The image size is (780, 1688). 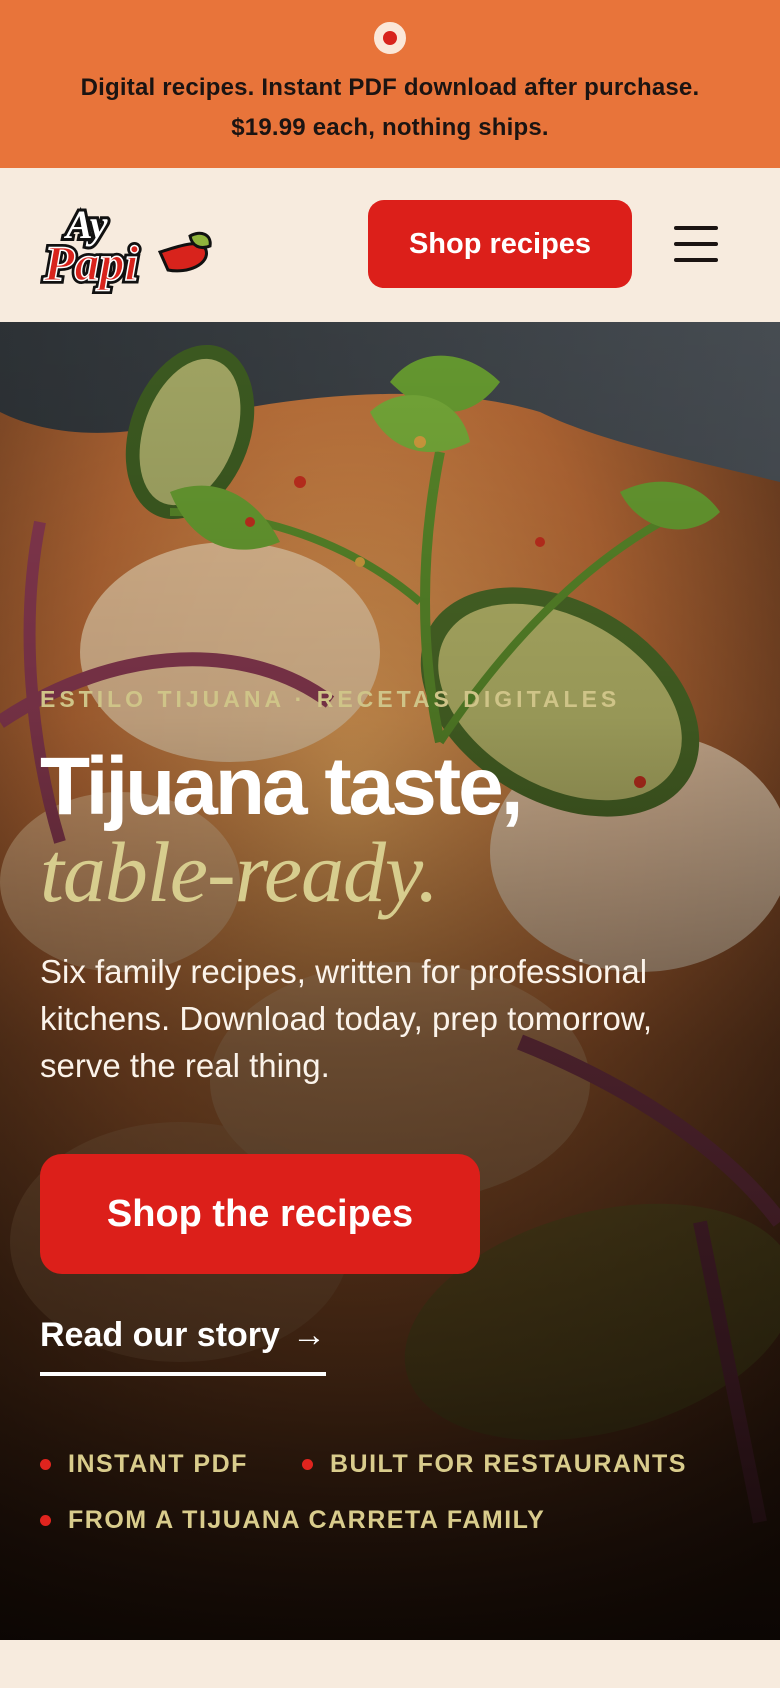 What do you see at coordinates (282, 786) in the screenshot?
I see `hero-headline: Tijuana taste,` at bounding box center [282, 786].